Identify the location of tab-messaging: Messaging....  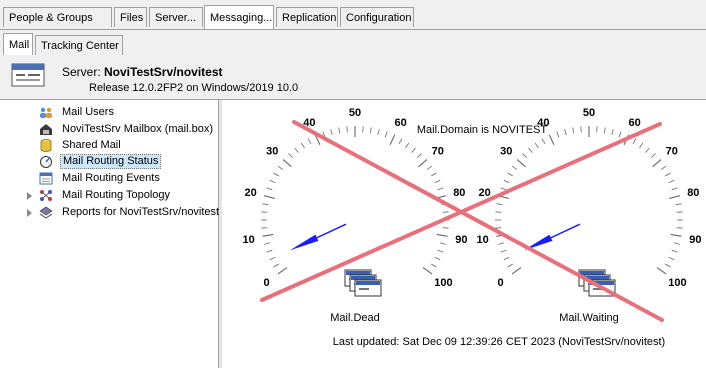
(239, 17).